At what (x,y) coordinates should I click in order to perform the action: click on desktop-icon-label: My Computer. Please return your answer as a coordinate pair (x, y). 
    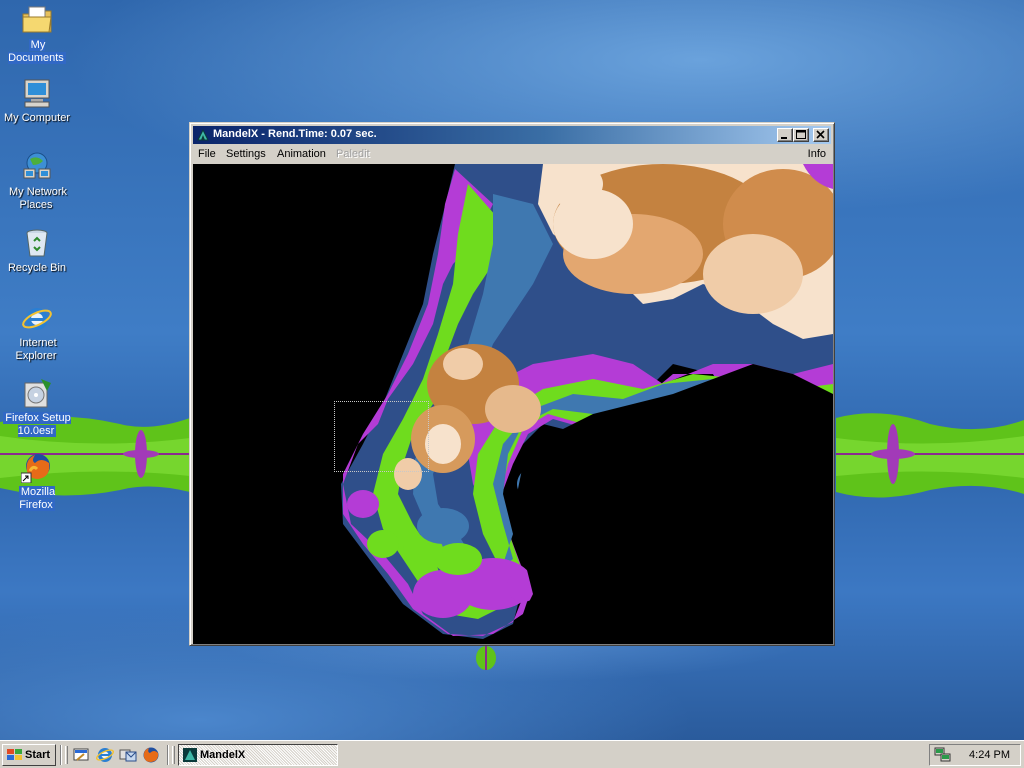
    Looking at the image, I should click on (37, 118).